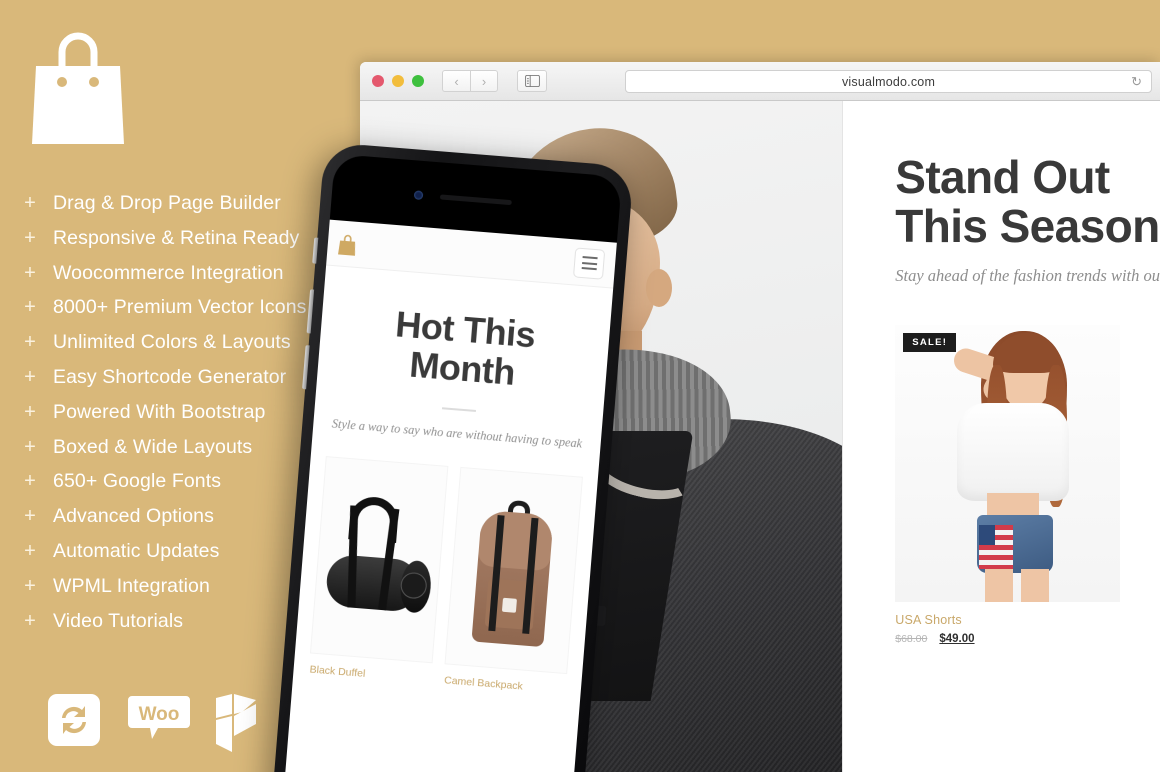 This screenshot has width=1160, height=772. Describe the element at coordinates (315, 250) in the screenshot. I see `phone-mute-switch` at that location.